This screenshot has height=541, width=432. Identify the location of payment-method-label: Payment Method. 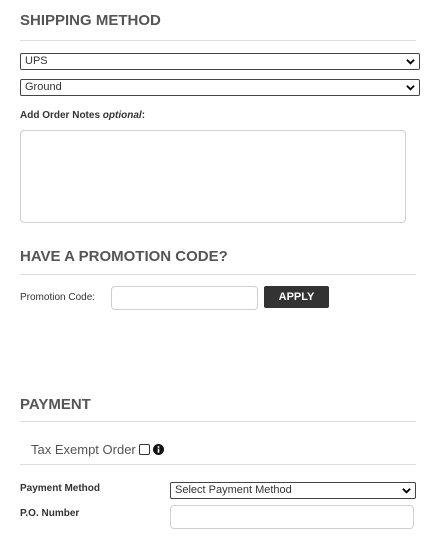
(60, 488).